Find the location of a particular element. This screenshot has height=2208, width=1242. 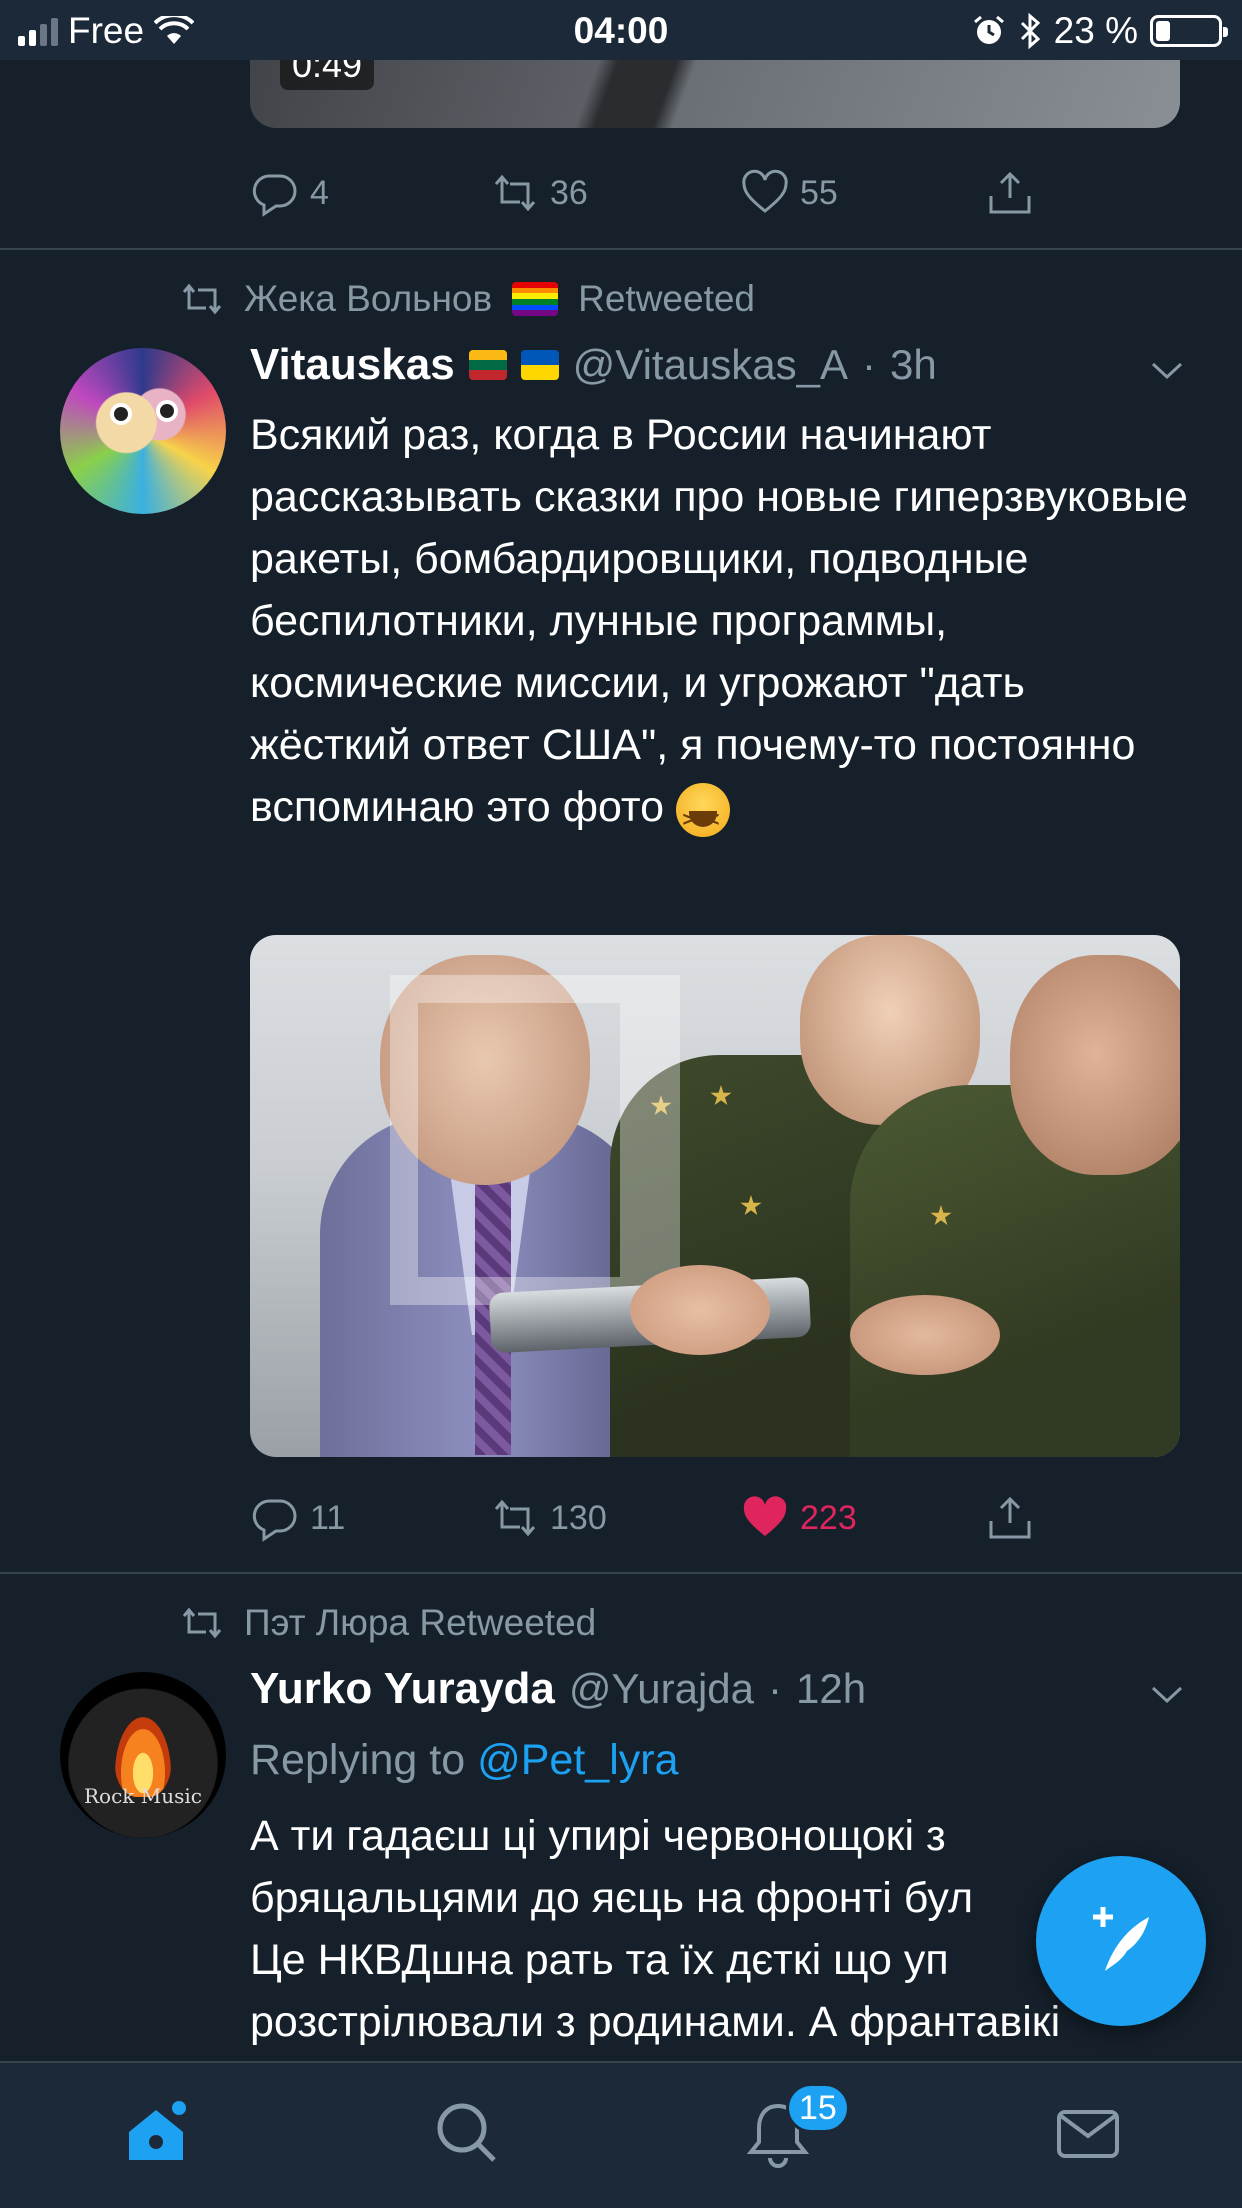

avatar is located at coordinates (143, 431).